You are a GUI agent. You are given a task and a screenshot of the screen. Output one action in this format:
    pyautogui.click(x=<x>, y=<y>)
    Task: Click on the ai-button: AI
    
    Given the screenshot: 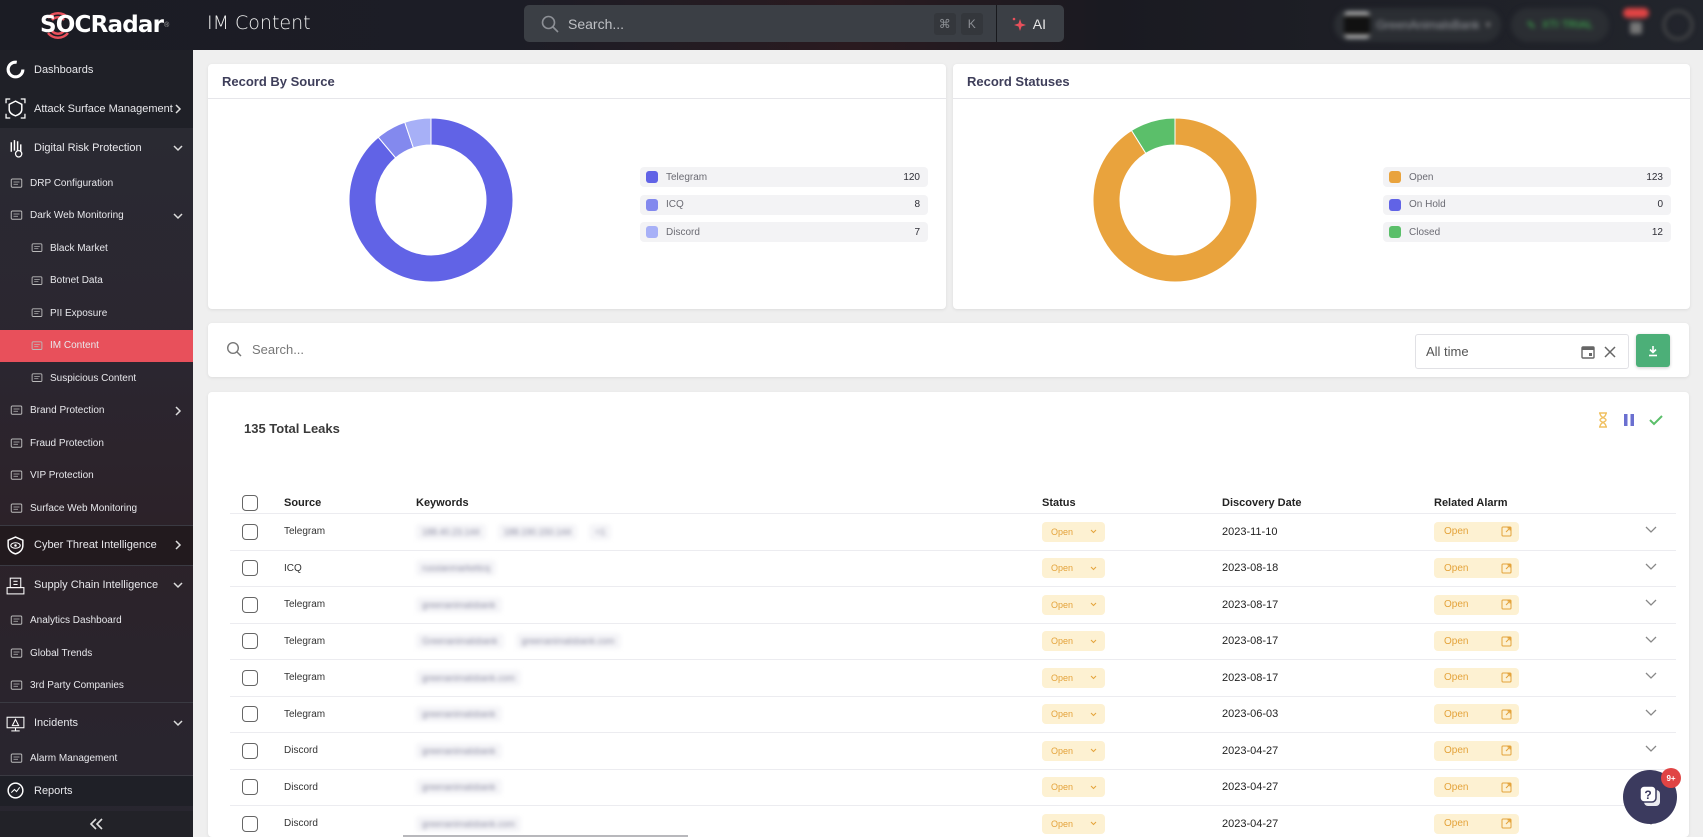 What is the action you would take?
    pyautogui.click(x=1030, y=23)
    